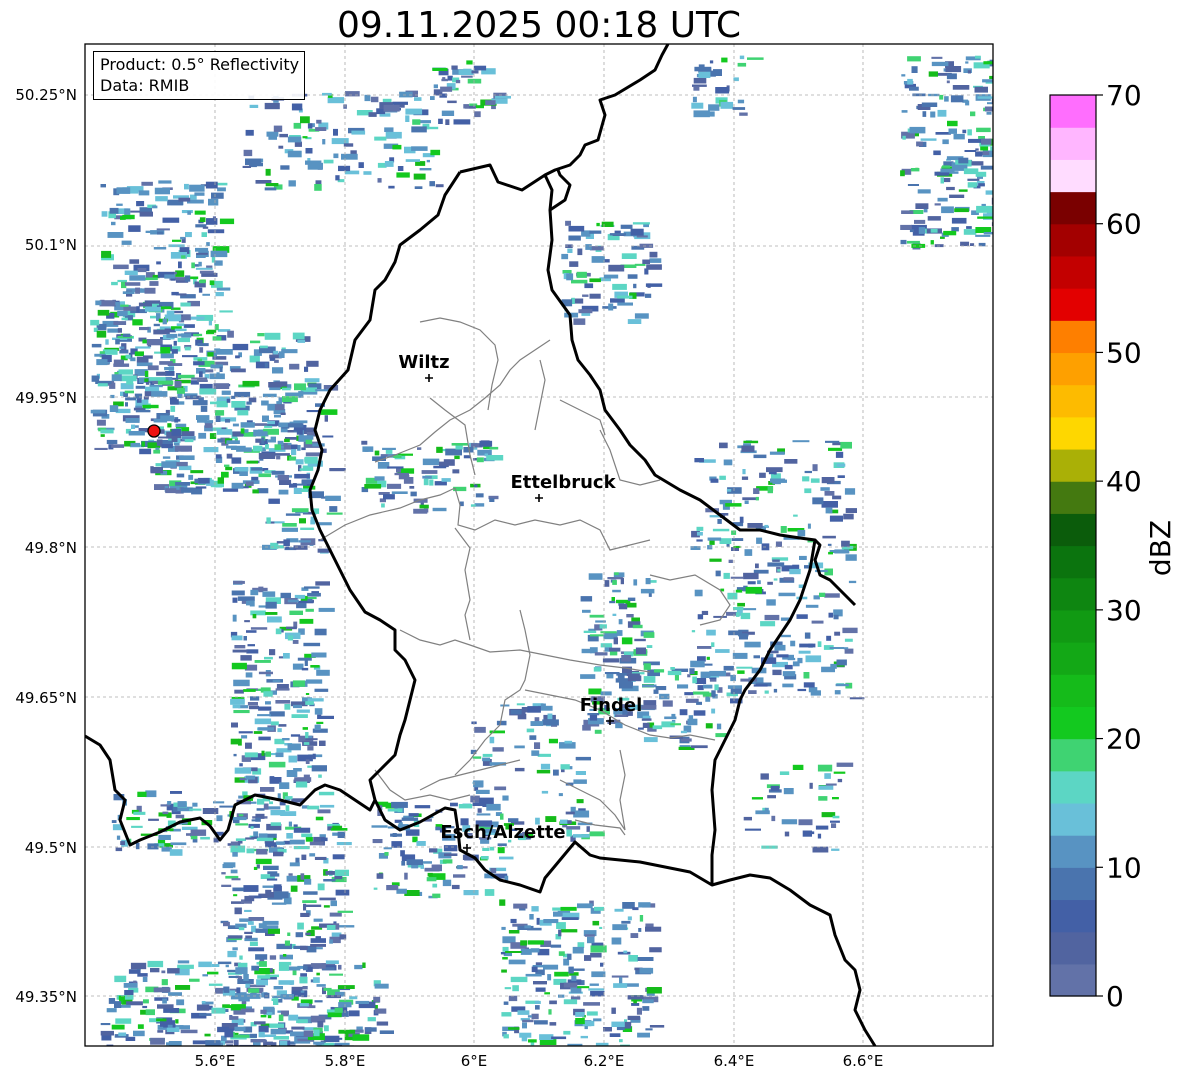 The width and height of the screenshot is (1184, 1081). Describe the element at coordinates (200, 64) in the screenshot. I see `product-label: Product: 0.5° Reflectivity` at that location.